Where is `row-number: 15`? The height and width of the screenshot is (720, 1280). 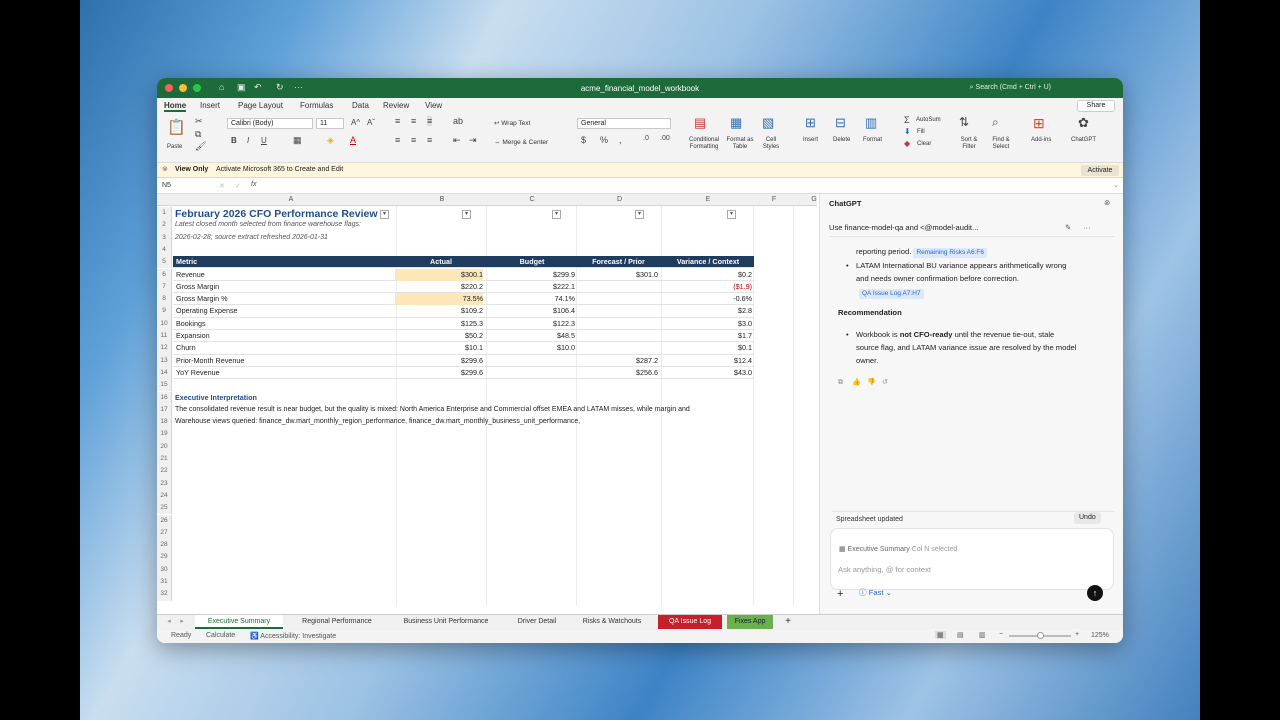
row-number: 15 is located at coordinates (164, 385).